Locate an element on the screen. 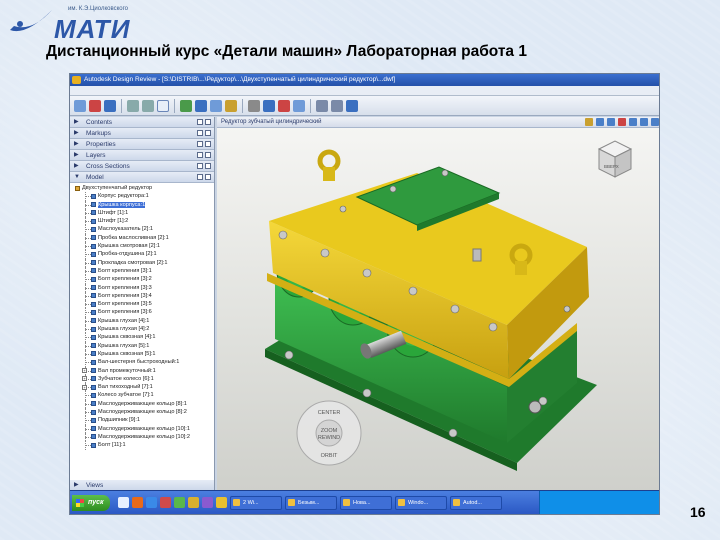 The image size is (720, 540). tree-item: Пробка маслосливная [2]:1 is located at coordinates (143, 238).